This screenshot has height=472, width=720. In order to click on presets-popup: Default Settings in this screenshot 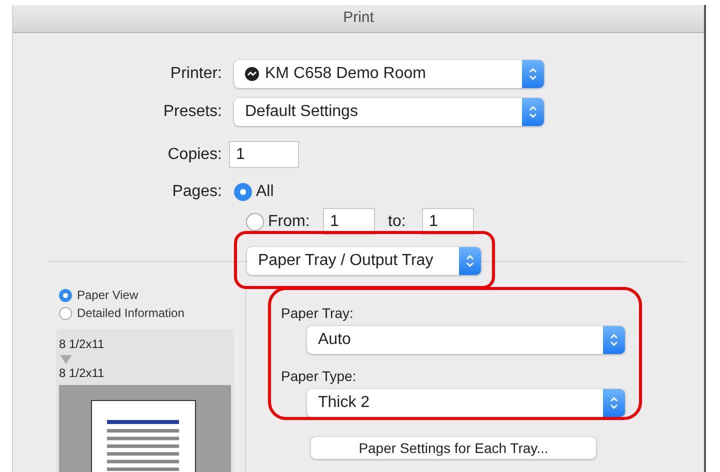, I will do `click(389, 112)`.